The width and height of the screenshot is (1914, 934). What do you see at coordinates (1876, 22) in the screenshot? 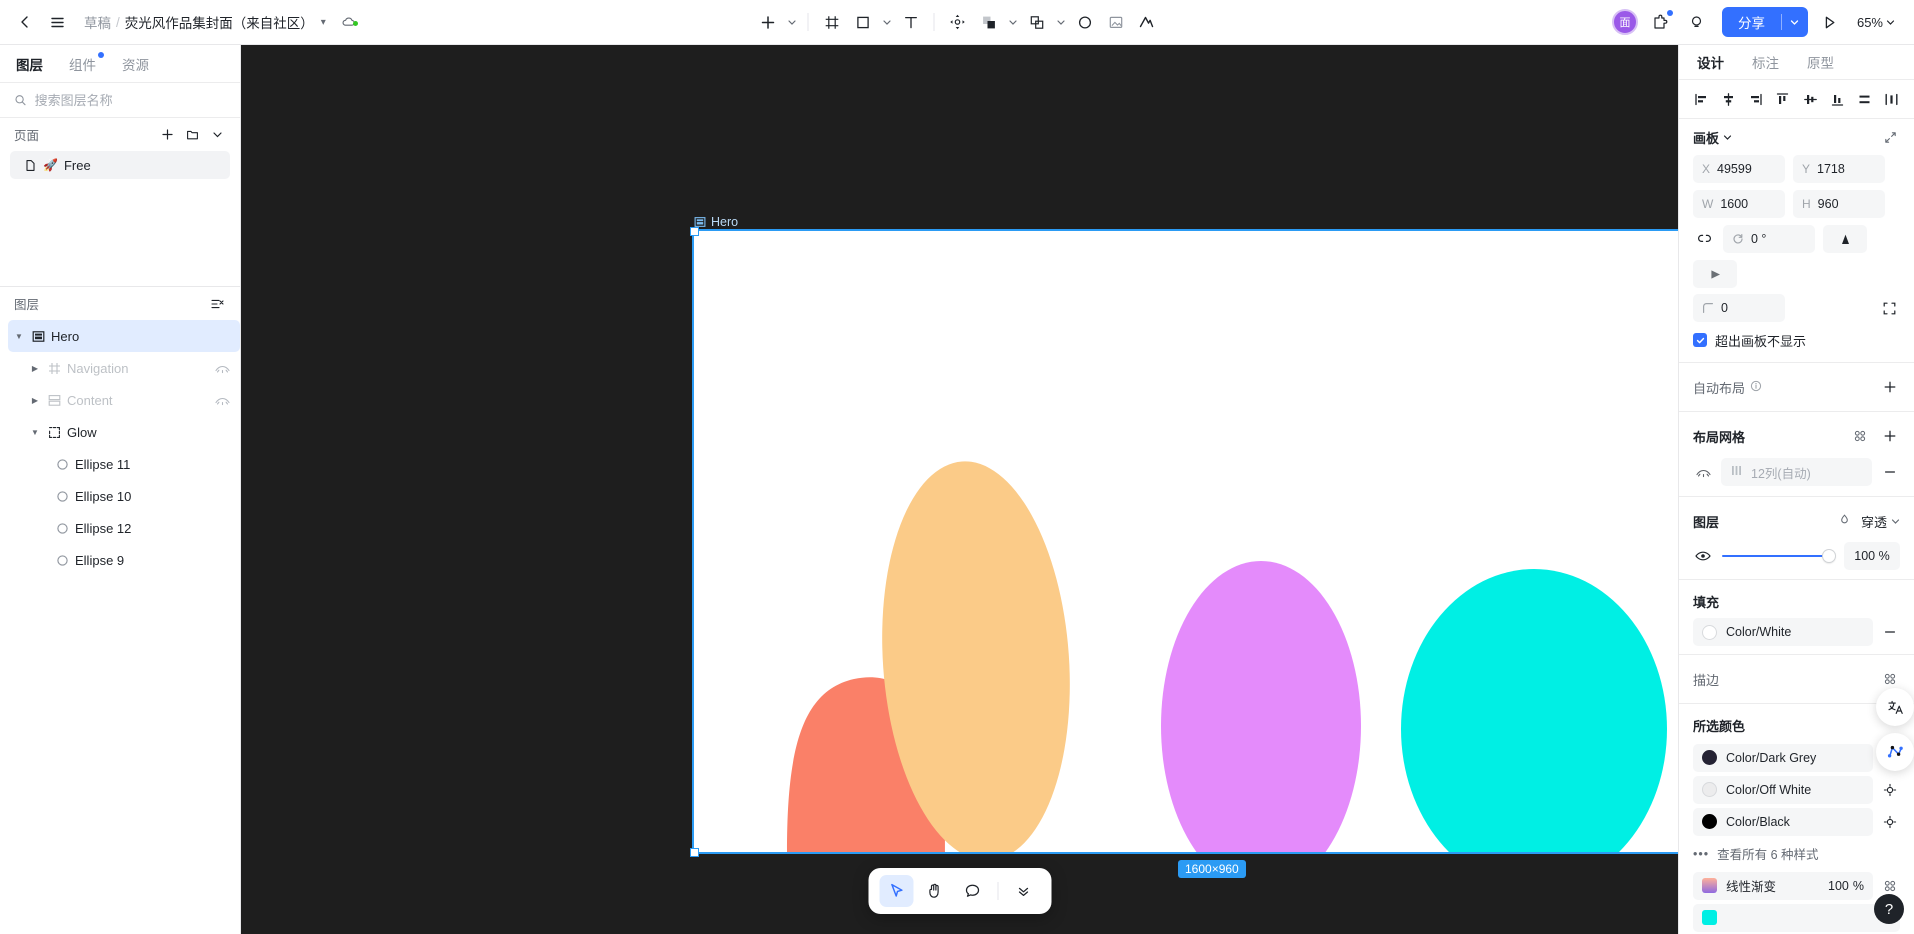
I see `zoom-level-control: 65%` at bounding box center [1876, 22].